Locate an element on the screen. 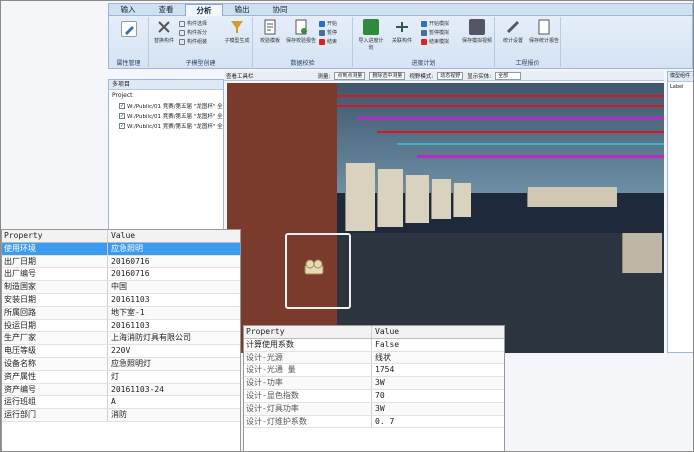 The width and height of the screenshot is (694, 452). measure-label: 测量: is located at coordinates (324, 76).